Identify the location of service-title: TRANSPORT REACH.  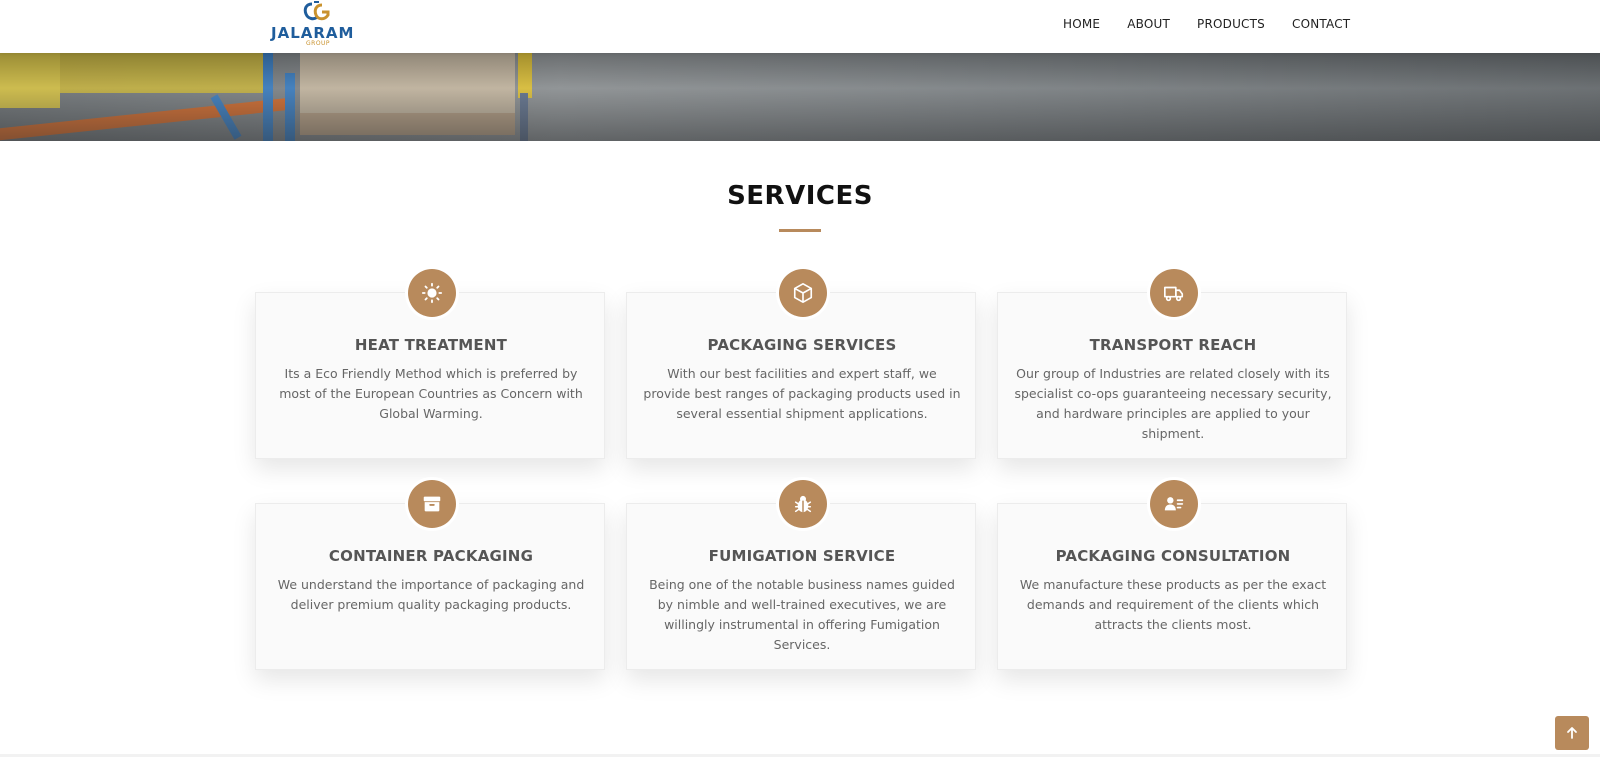
(1173, 345).